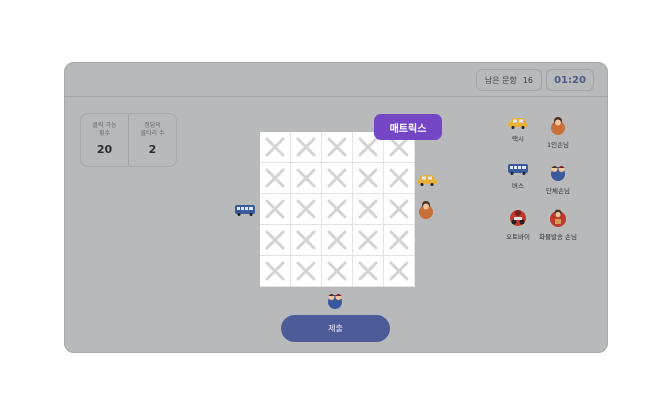 The width and height of the screenshot is (672, 416). Describe the element at coordinates (558, 145) in the screenshot. I see `legend-label: 1인손님` at that location.